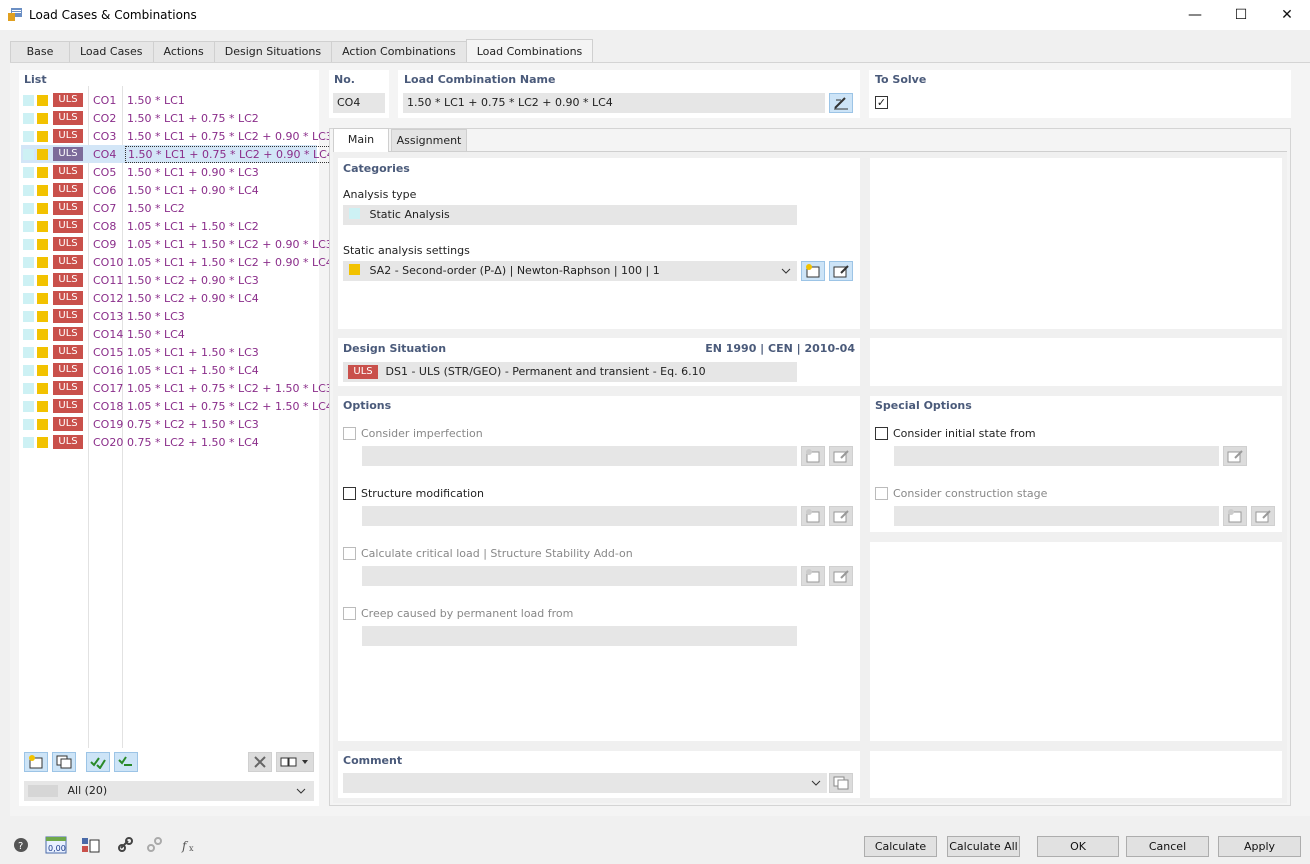 The height and width of the screenshot is (864, 1310). I want to click on apply-button: Apply, so click(1259, 846).